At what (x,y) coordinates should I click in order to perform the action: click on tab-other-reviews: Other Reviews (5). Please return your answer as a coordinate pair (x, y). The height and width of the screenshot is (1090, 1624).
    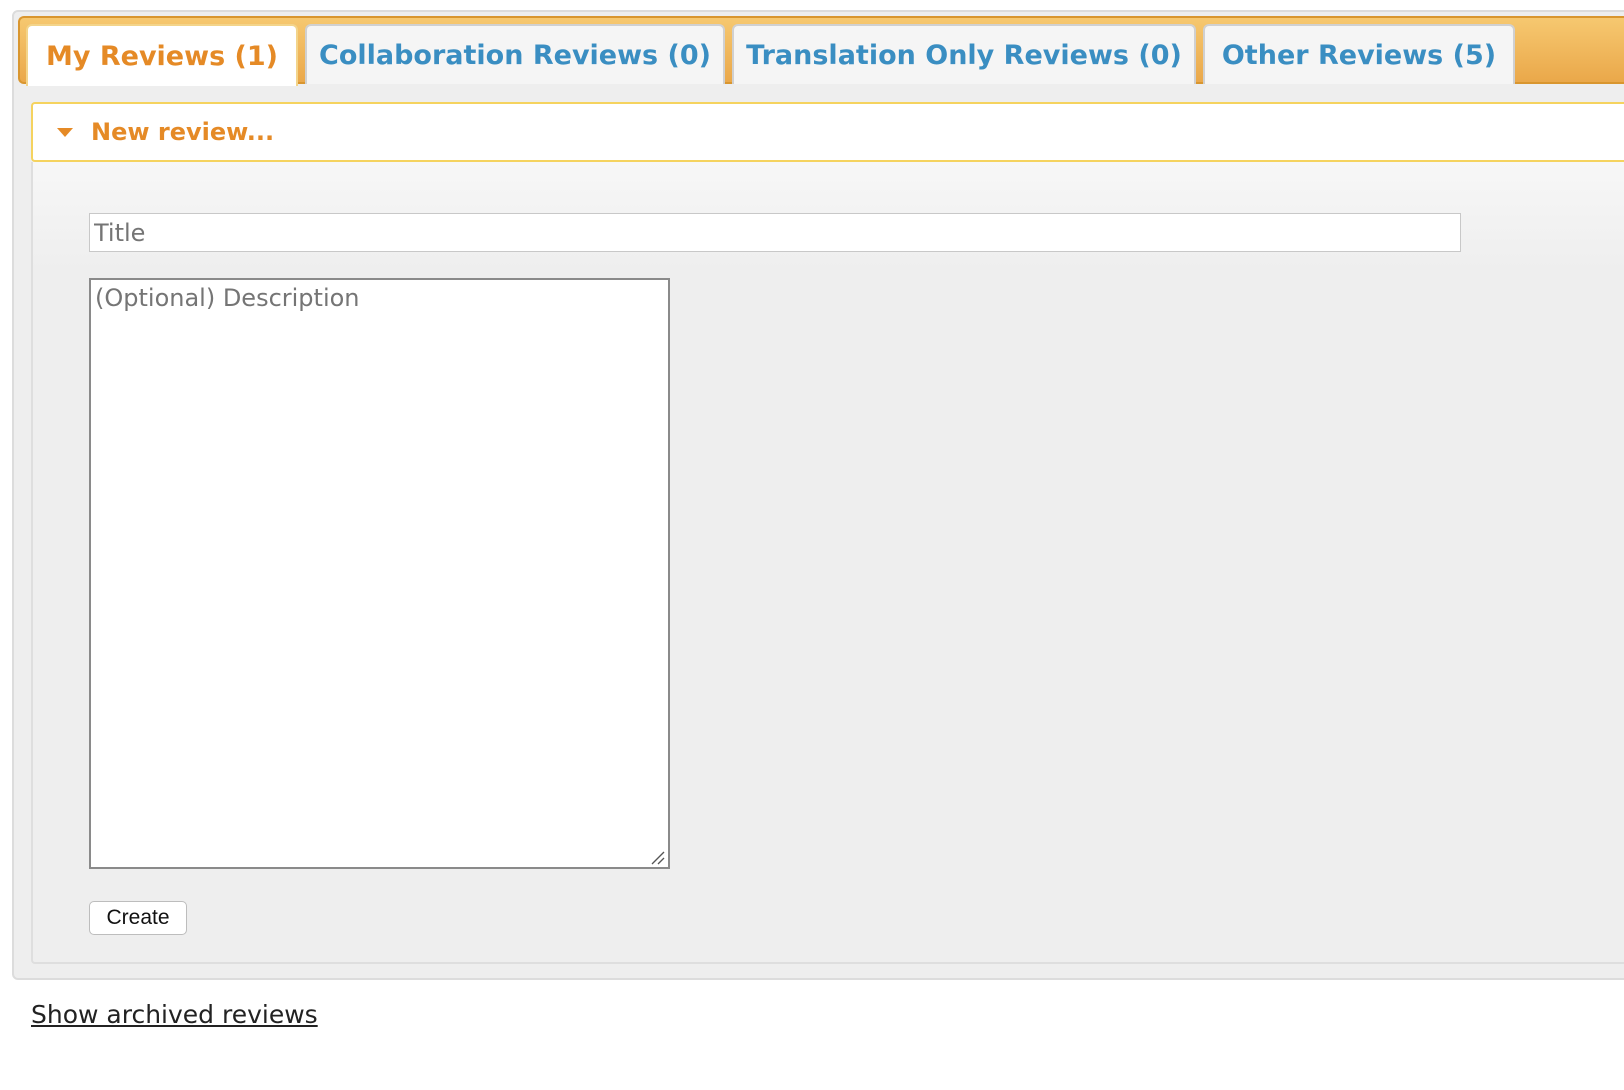
    Looking at the image, I should click on (1359, 54).